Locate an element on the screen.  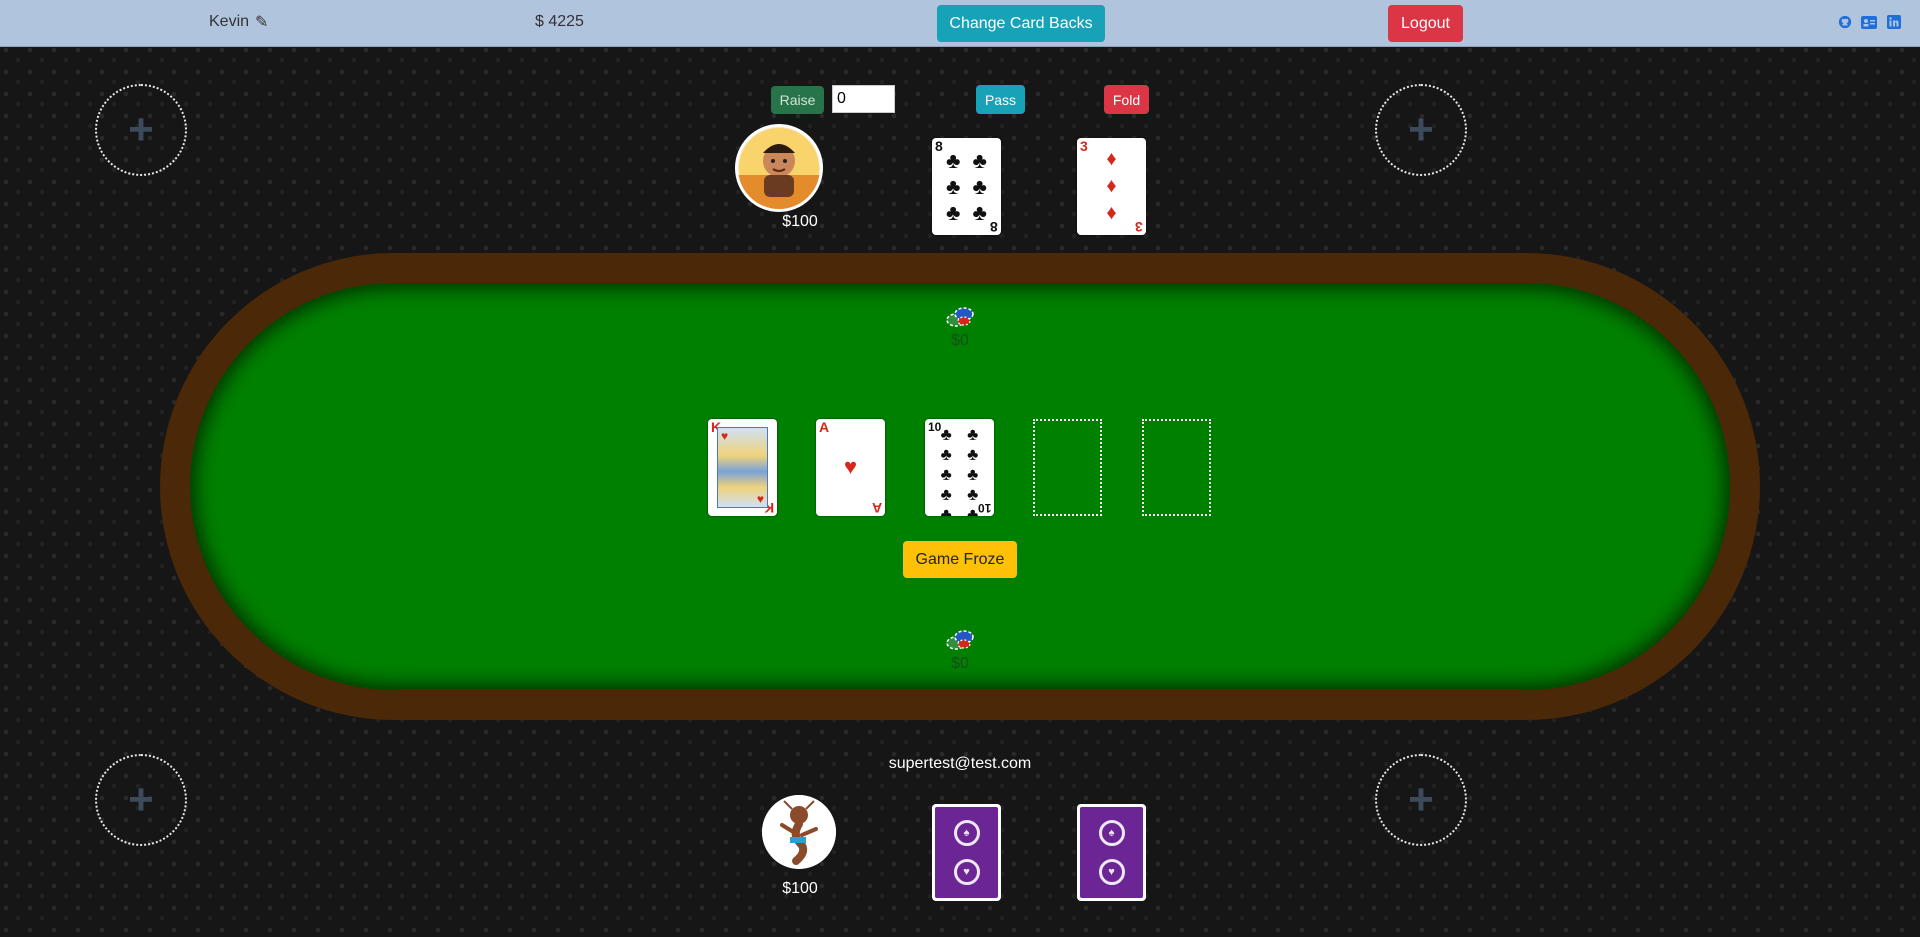
king-face-art: ♥ ♥ is located at coordinates (742, 467).